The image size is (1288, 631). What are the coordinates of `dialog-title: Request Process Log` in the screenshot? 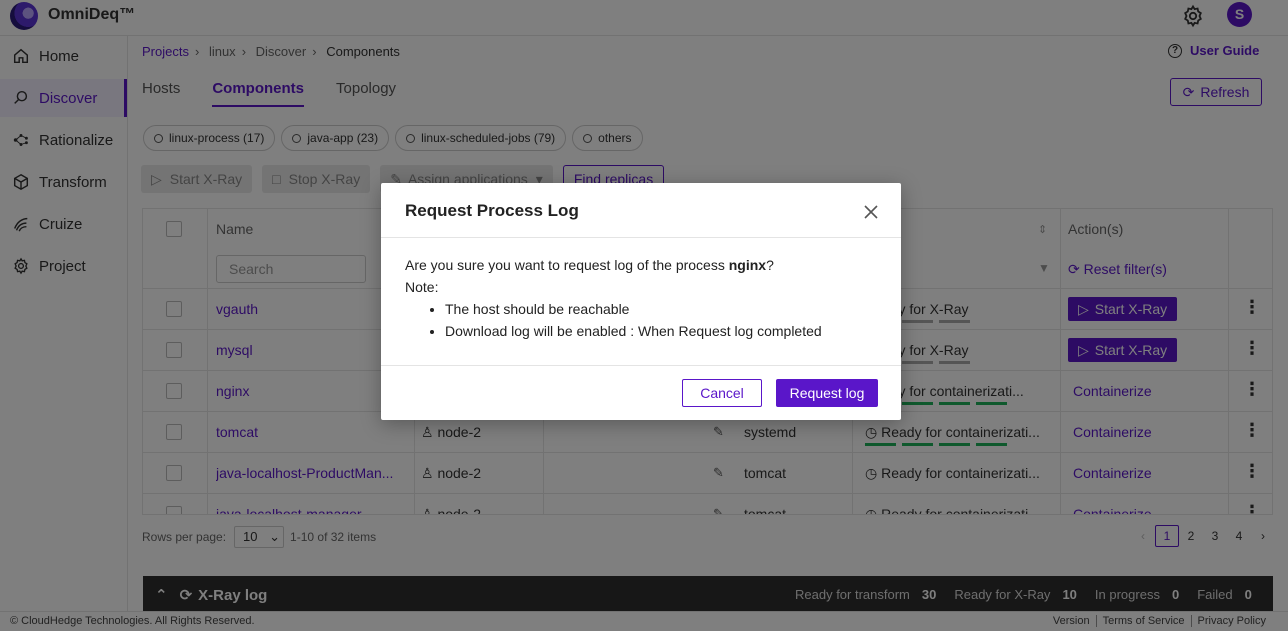 It's located at (492, 210).